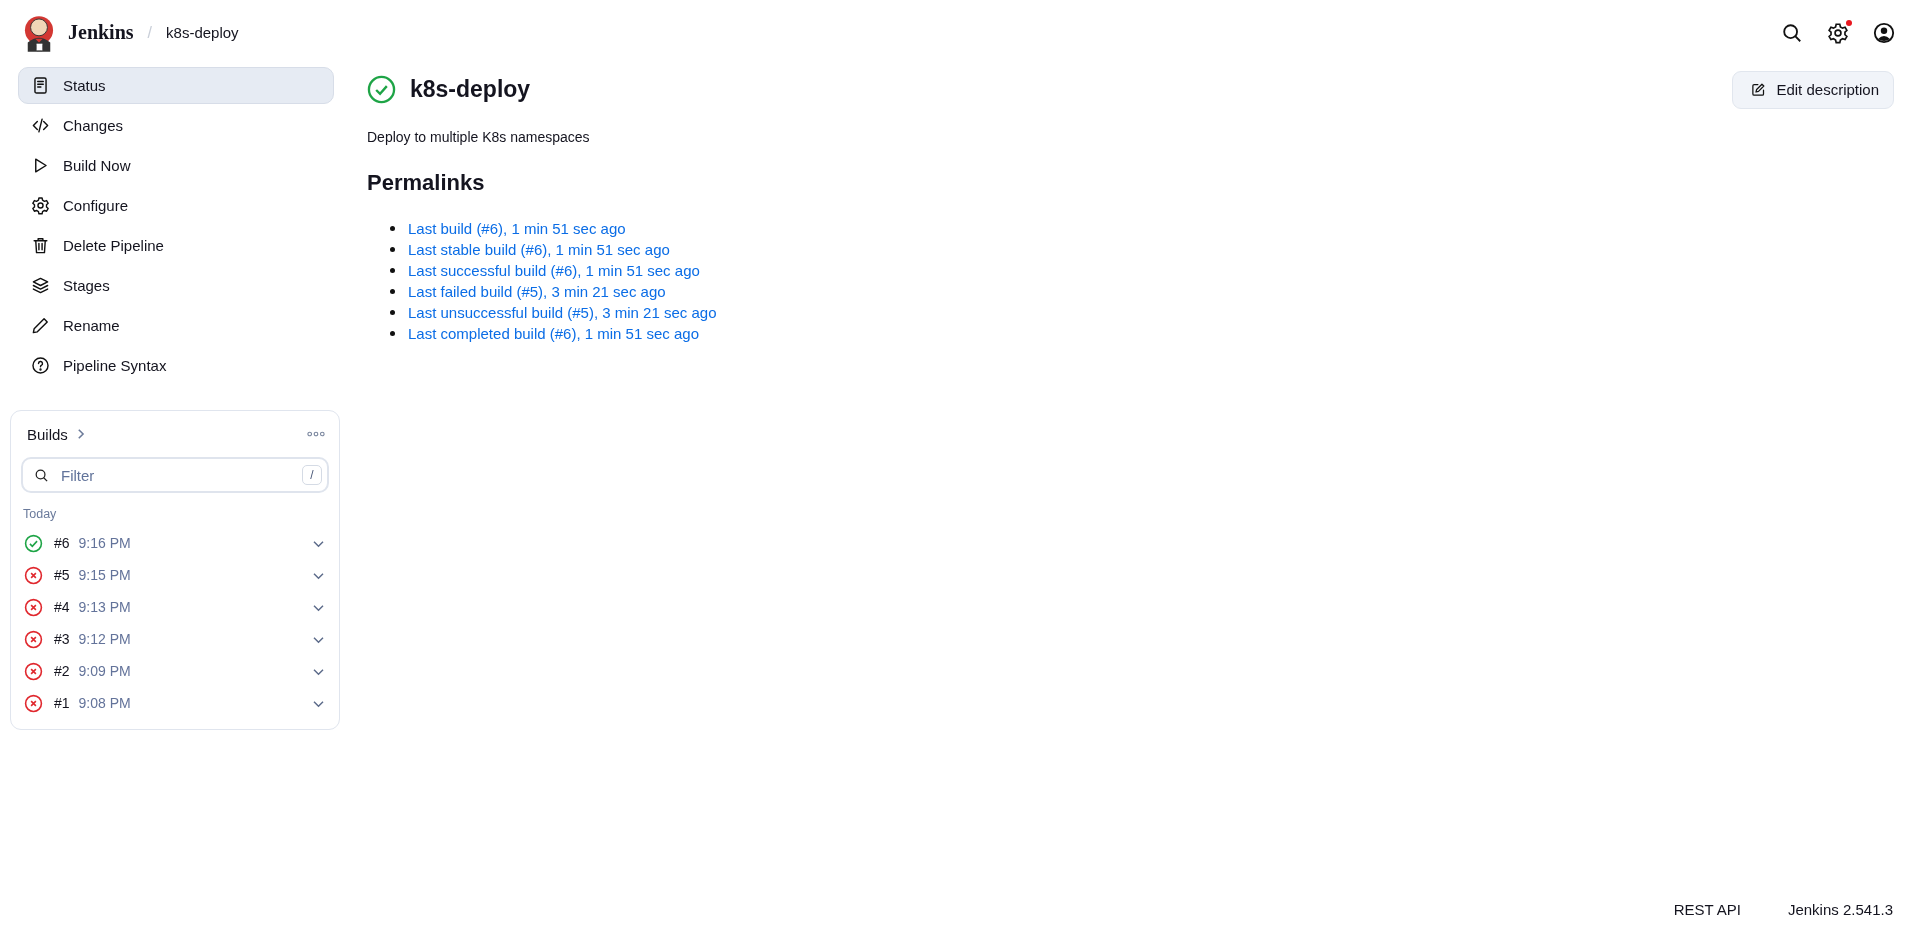  I want to click on build-number: #4, so click(62, 607).